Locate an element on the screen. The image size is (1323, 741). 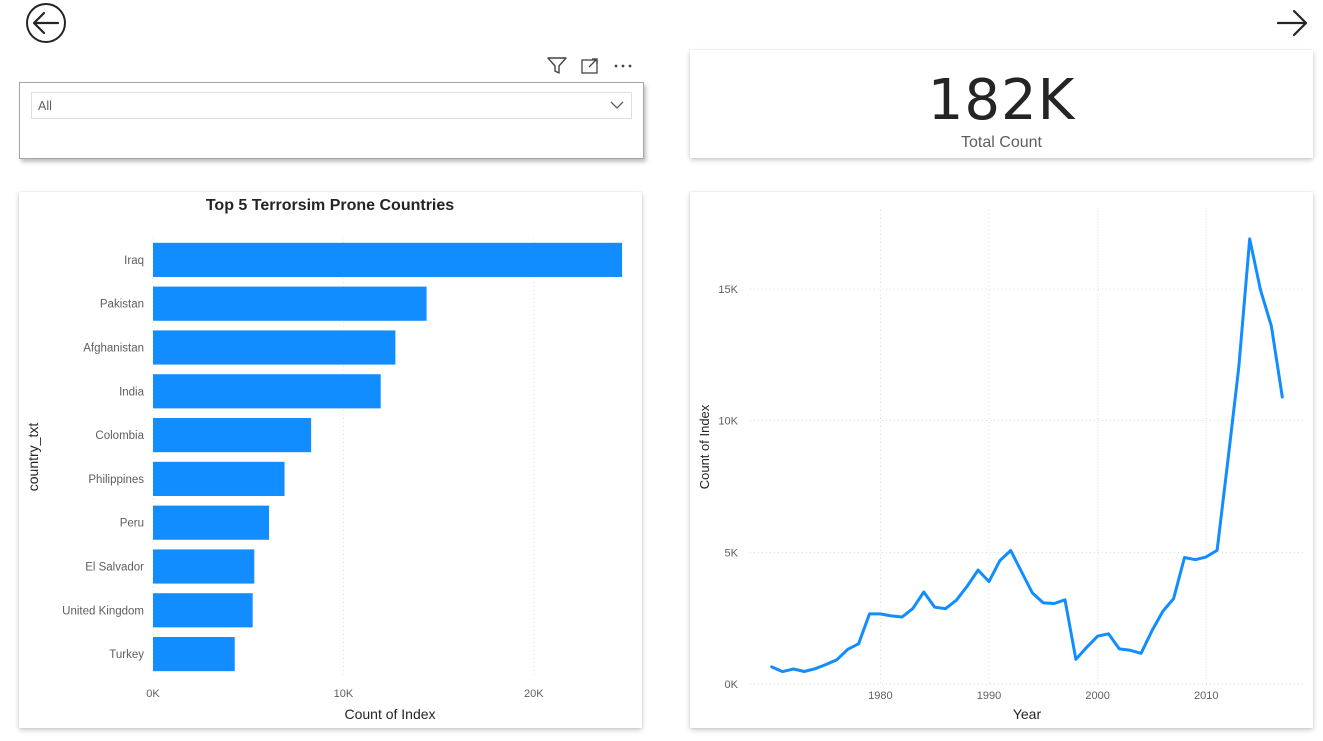
x-tick-label: 0K is located at coordinates (153, 694).